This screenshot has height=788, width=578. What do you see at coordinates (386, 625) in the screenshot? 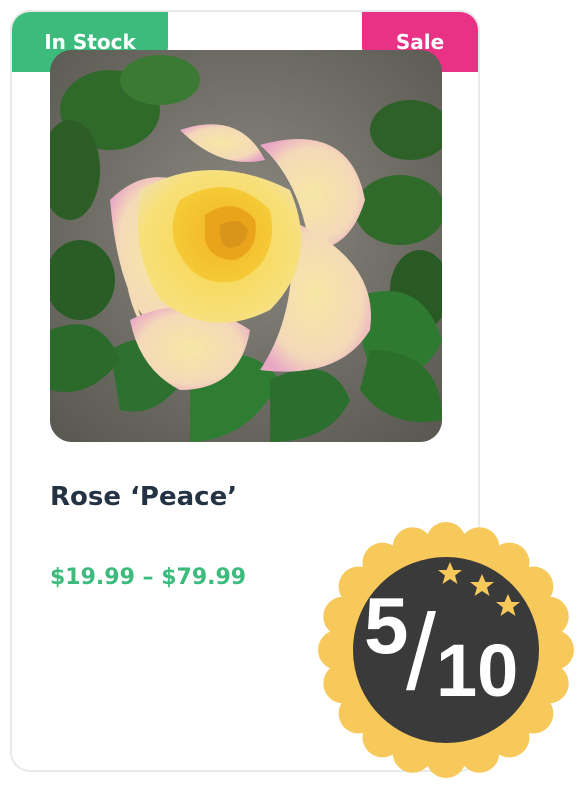
I see `rating-score: 5` at bounding box center [386, 625].